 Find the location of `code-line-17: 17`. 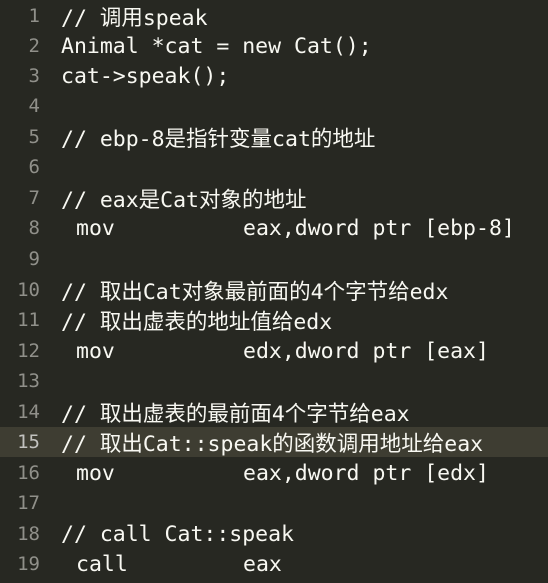

code-line-17: 17 is located at coordinates (274, 503).